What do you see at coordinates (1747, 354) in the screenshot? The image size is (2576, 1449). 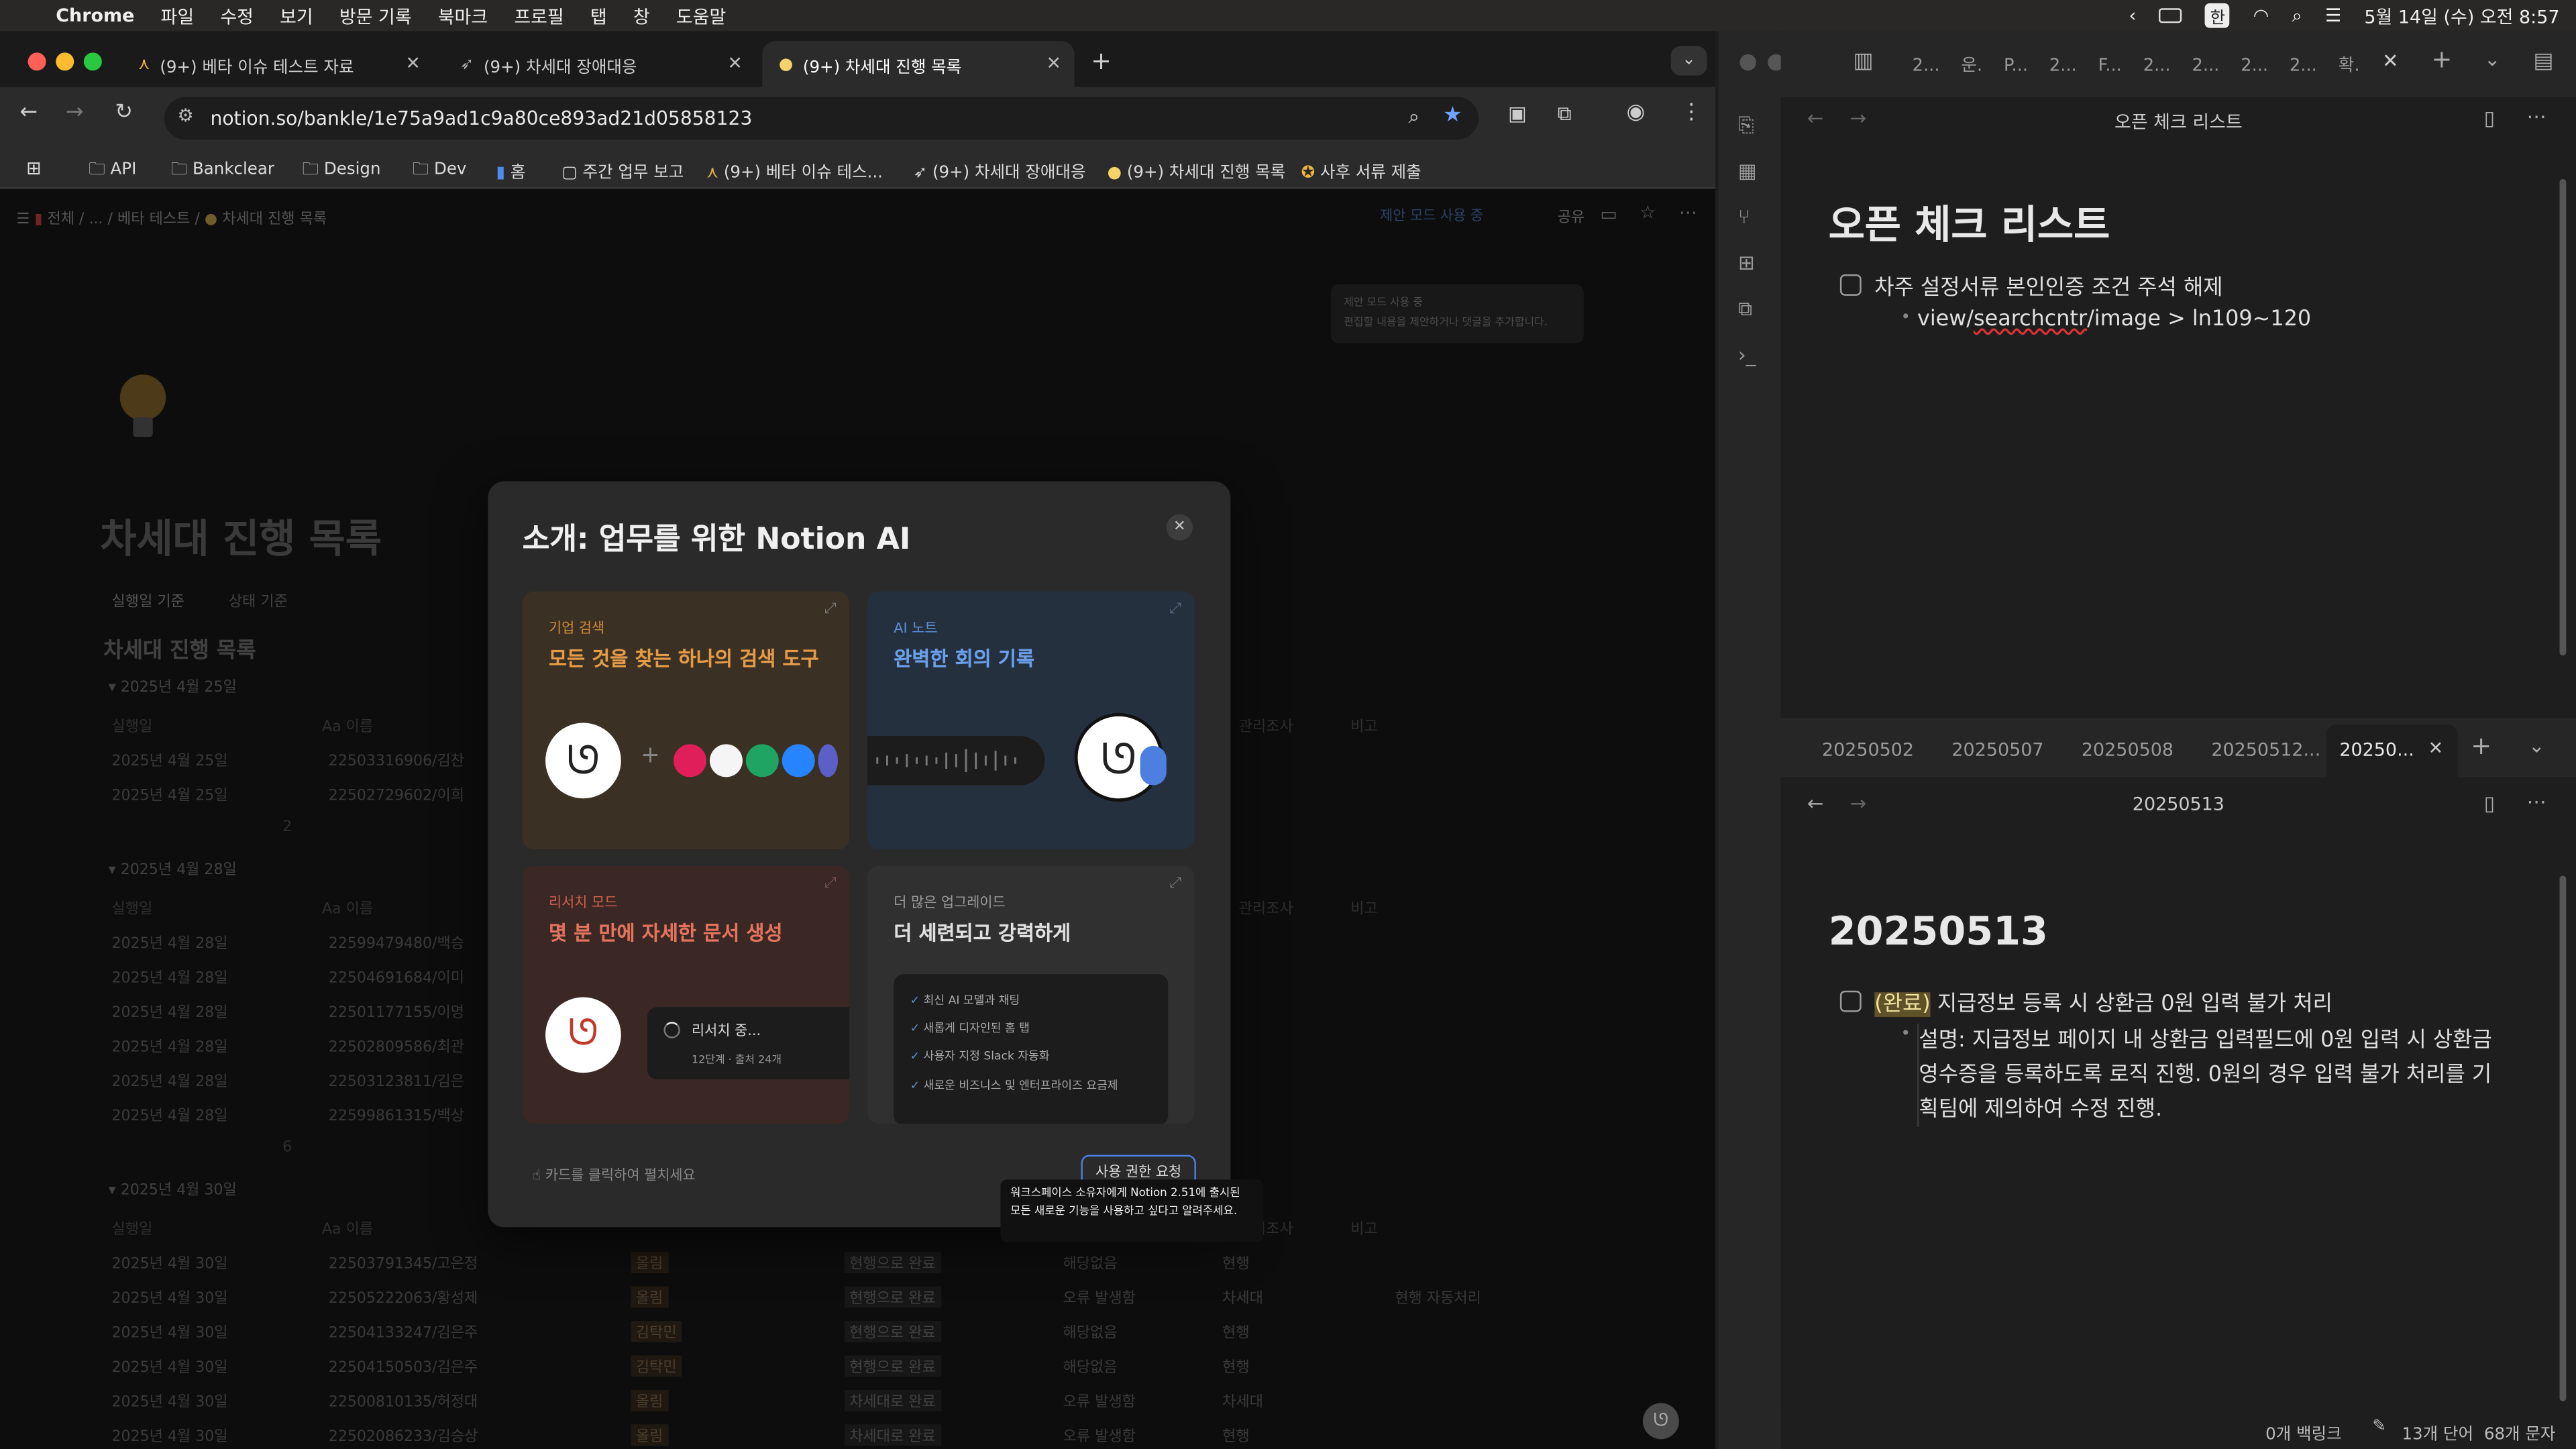 I see `terminal-icon: ›_` at bounding box center [1747, 354].